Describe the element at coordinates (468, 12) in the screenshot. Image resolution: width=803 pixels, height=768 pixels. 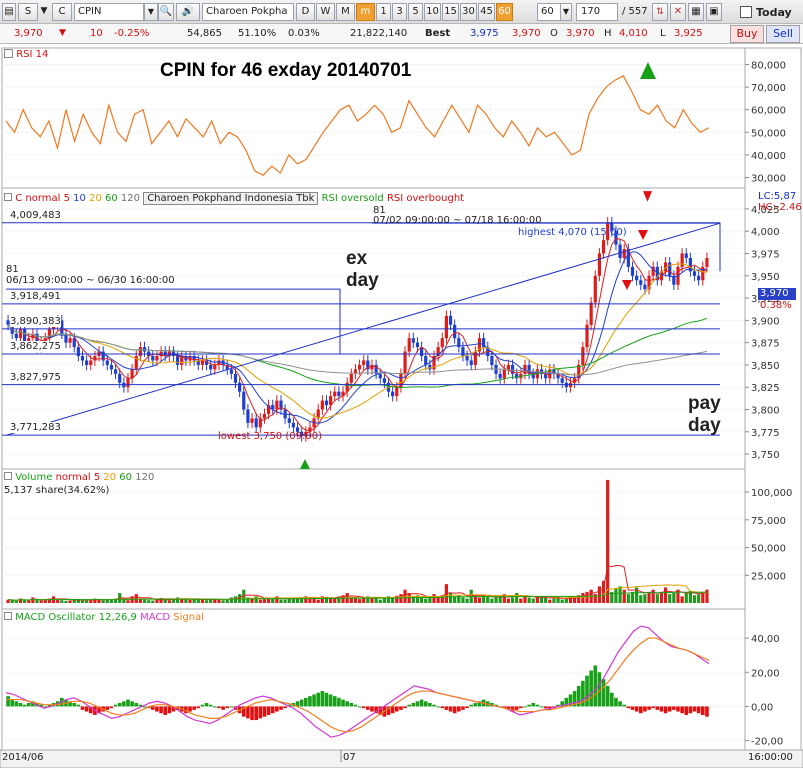
I see `period-button-30: 30` at that location.